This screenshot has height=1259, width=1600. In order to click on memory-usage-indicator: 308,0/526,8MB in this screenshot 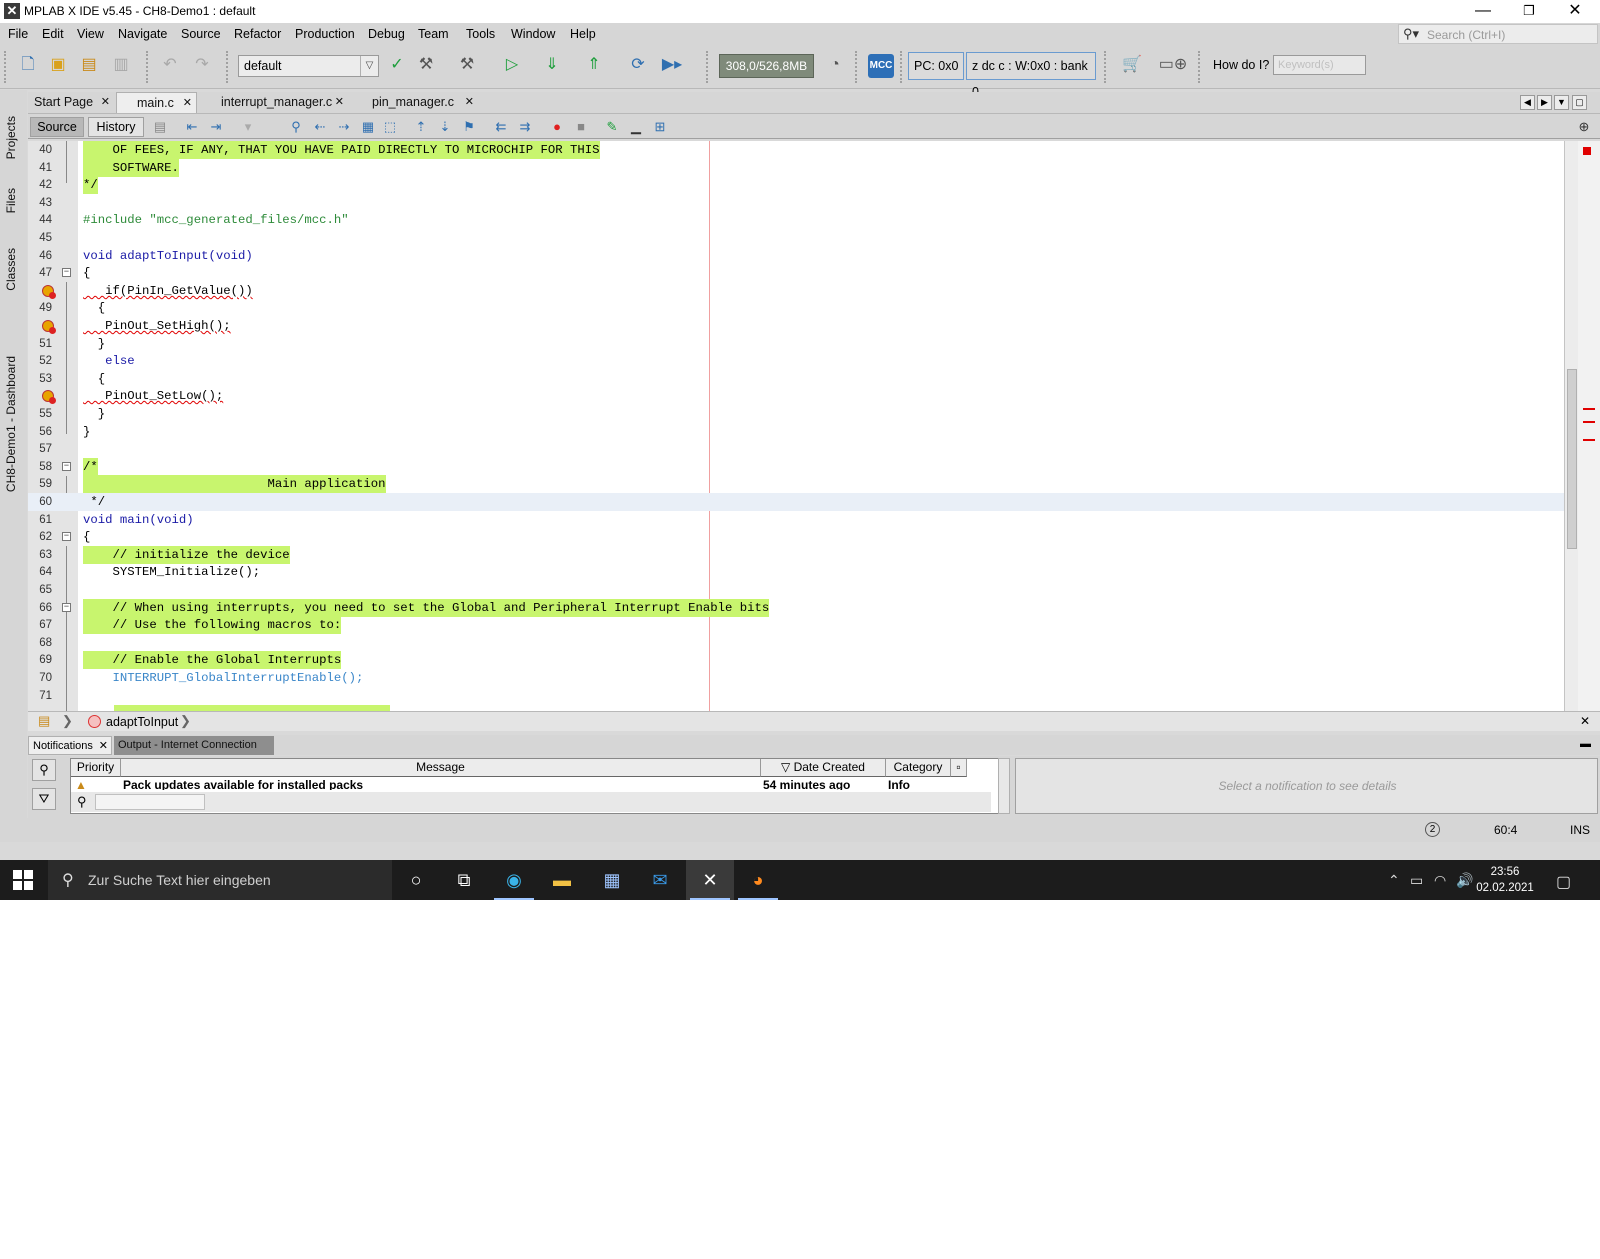, I will do `click(766, 66)`.